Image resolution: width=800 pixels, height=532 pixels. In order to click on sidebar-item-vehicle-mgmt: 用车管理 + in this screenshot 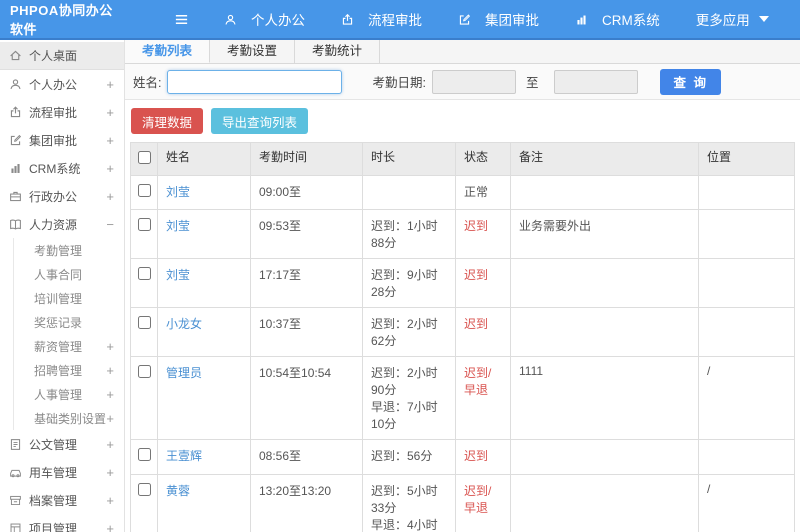, I will do `click(62, 472)`.